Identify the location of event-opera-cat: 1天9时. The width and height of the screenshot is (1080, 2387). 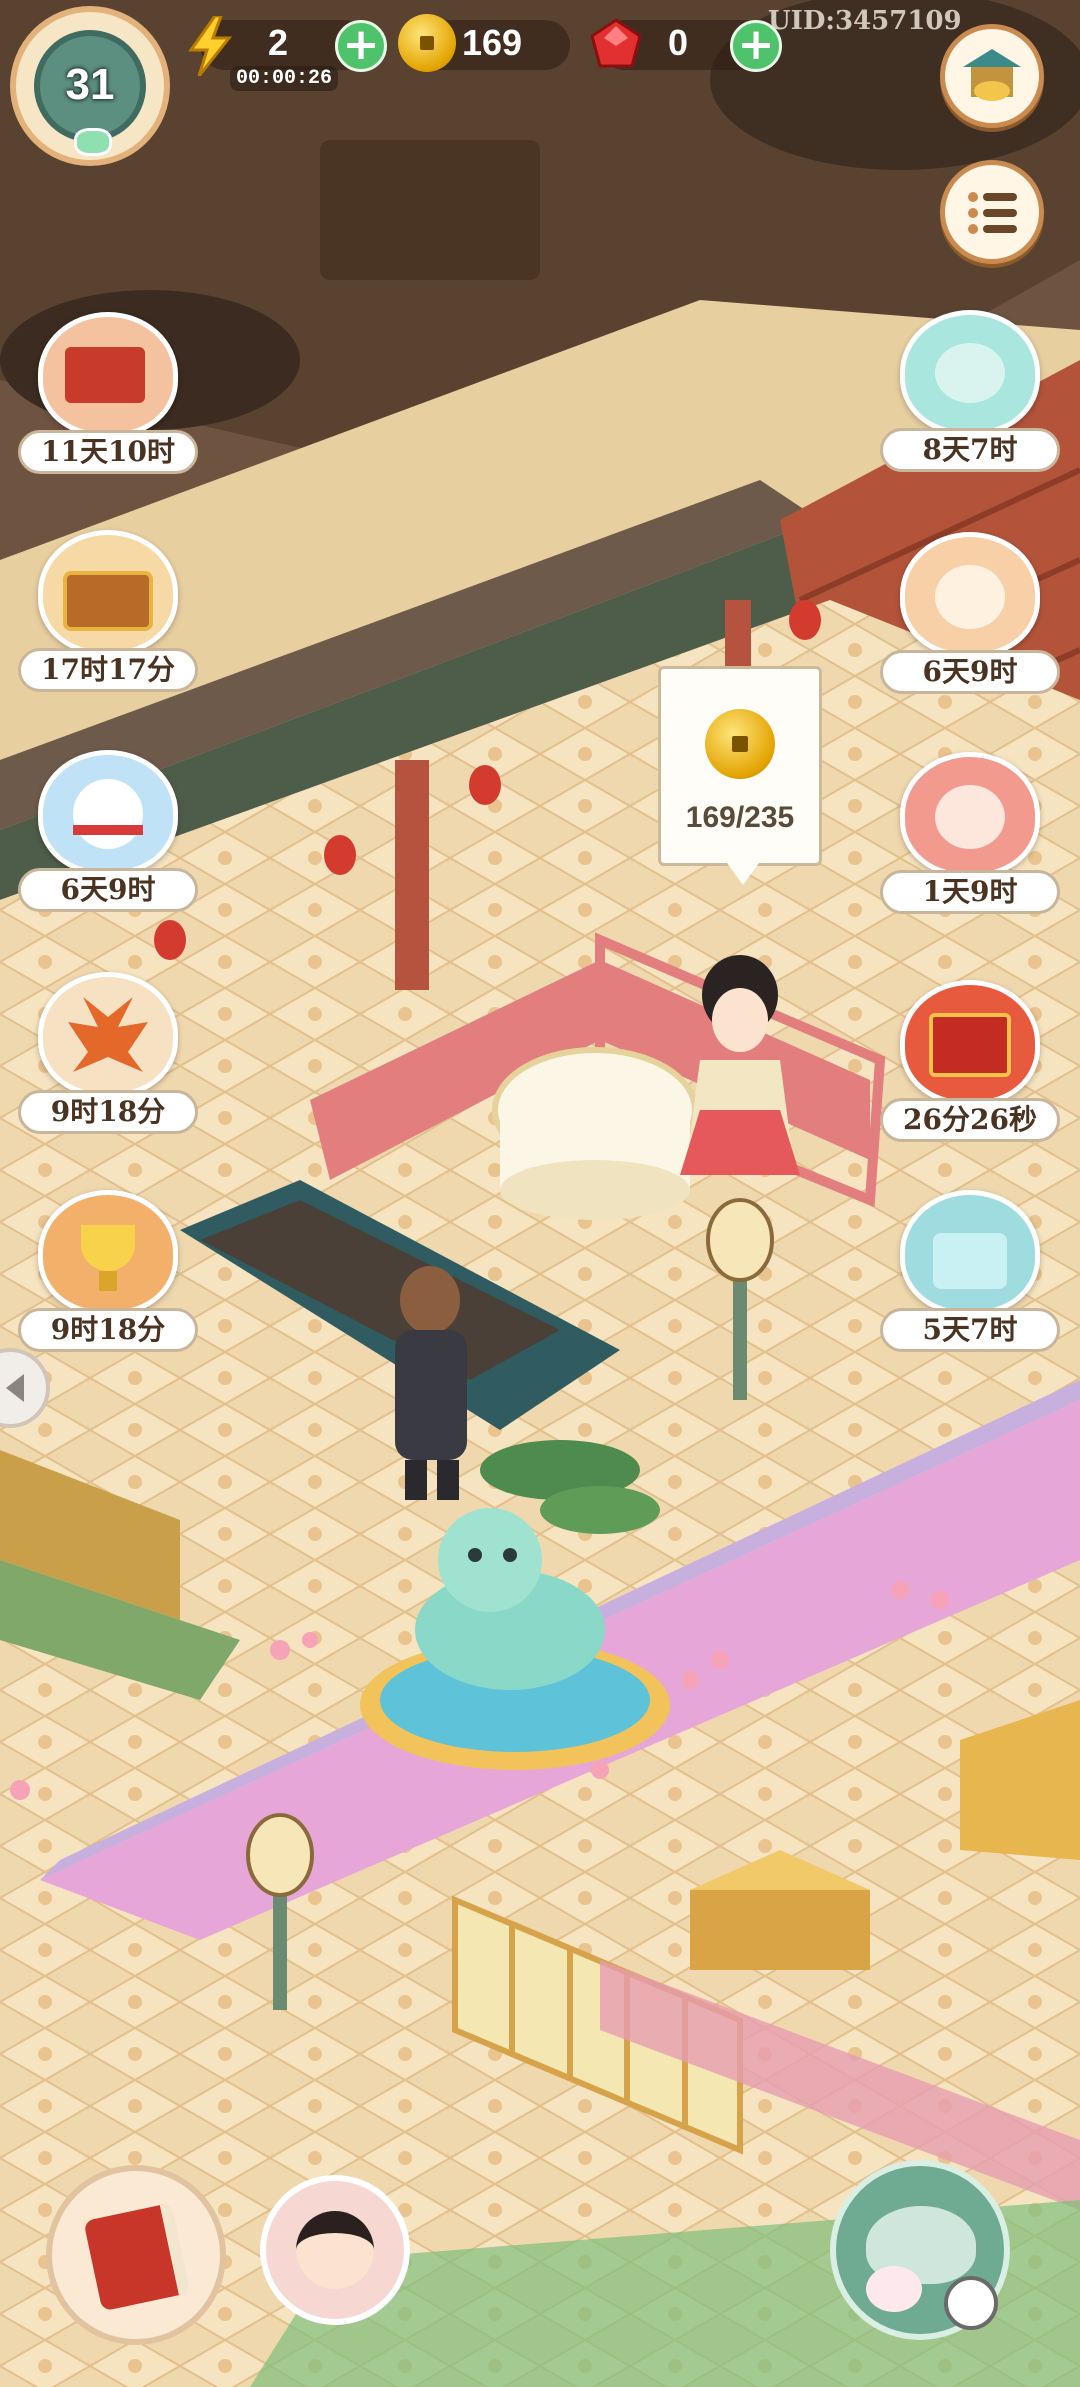
(970, 837).